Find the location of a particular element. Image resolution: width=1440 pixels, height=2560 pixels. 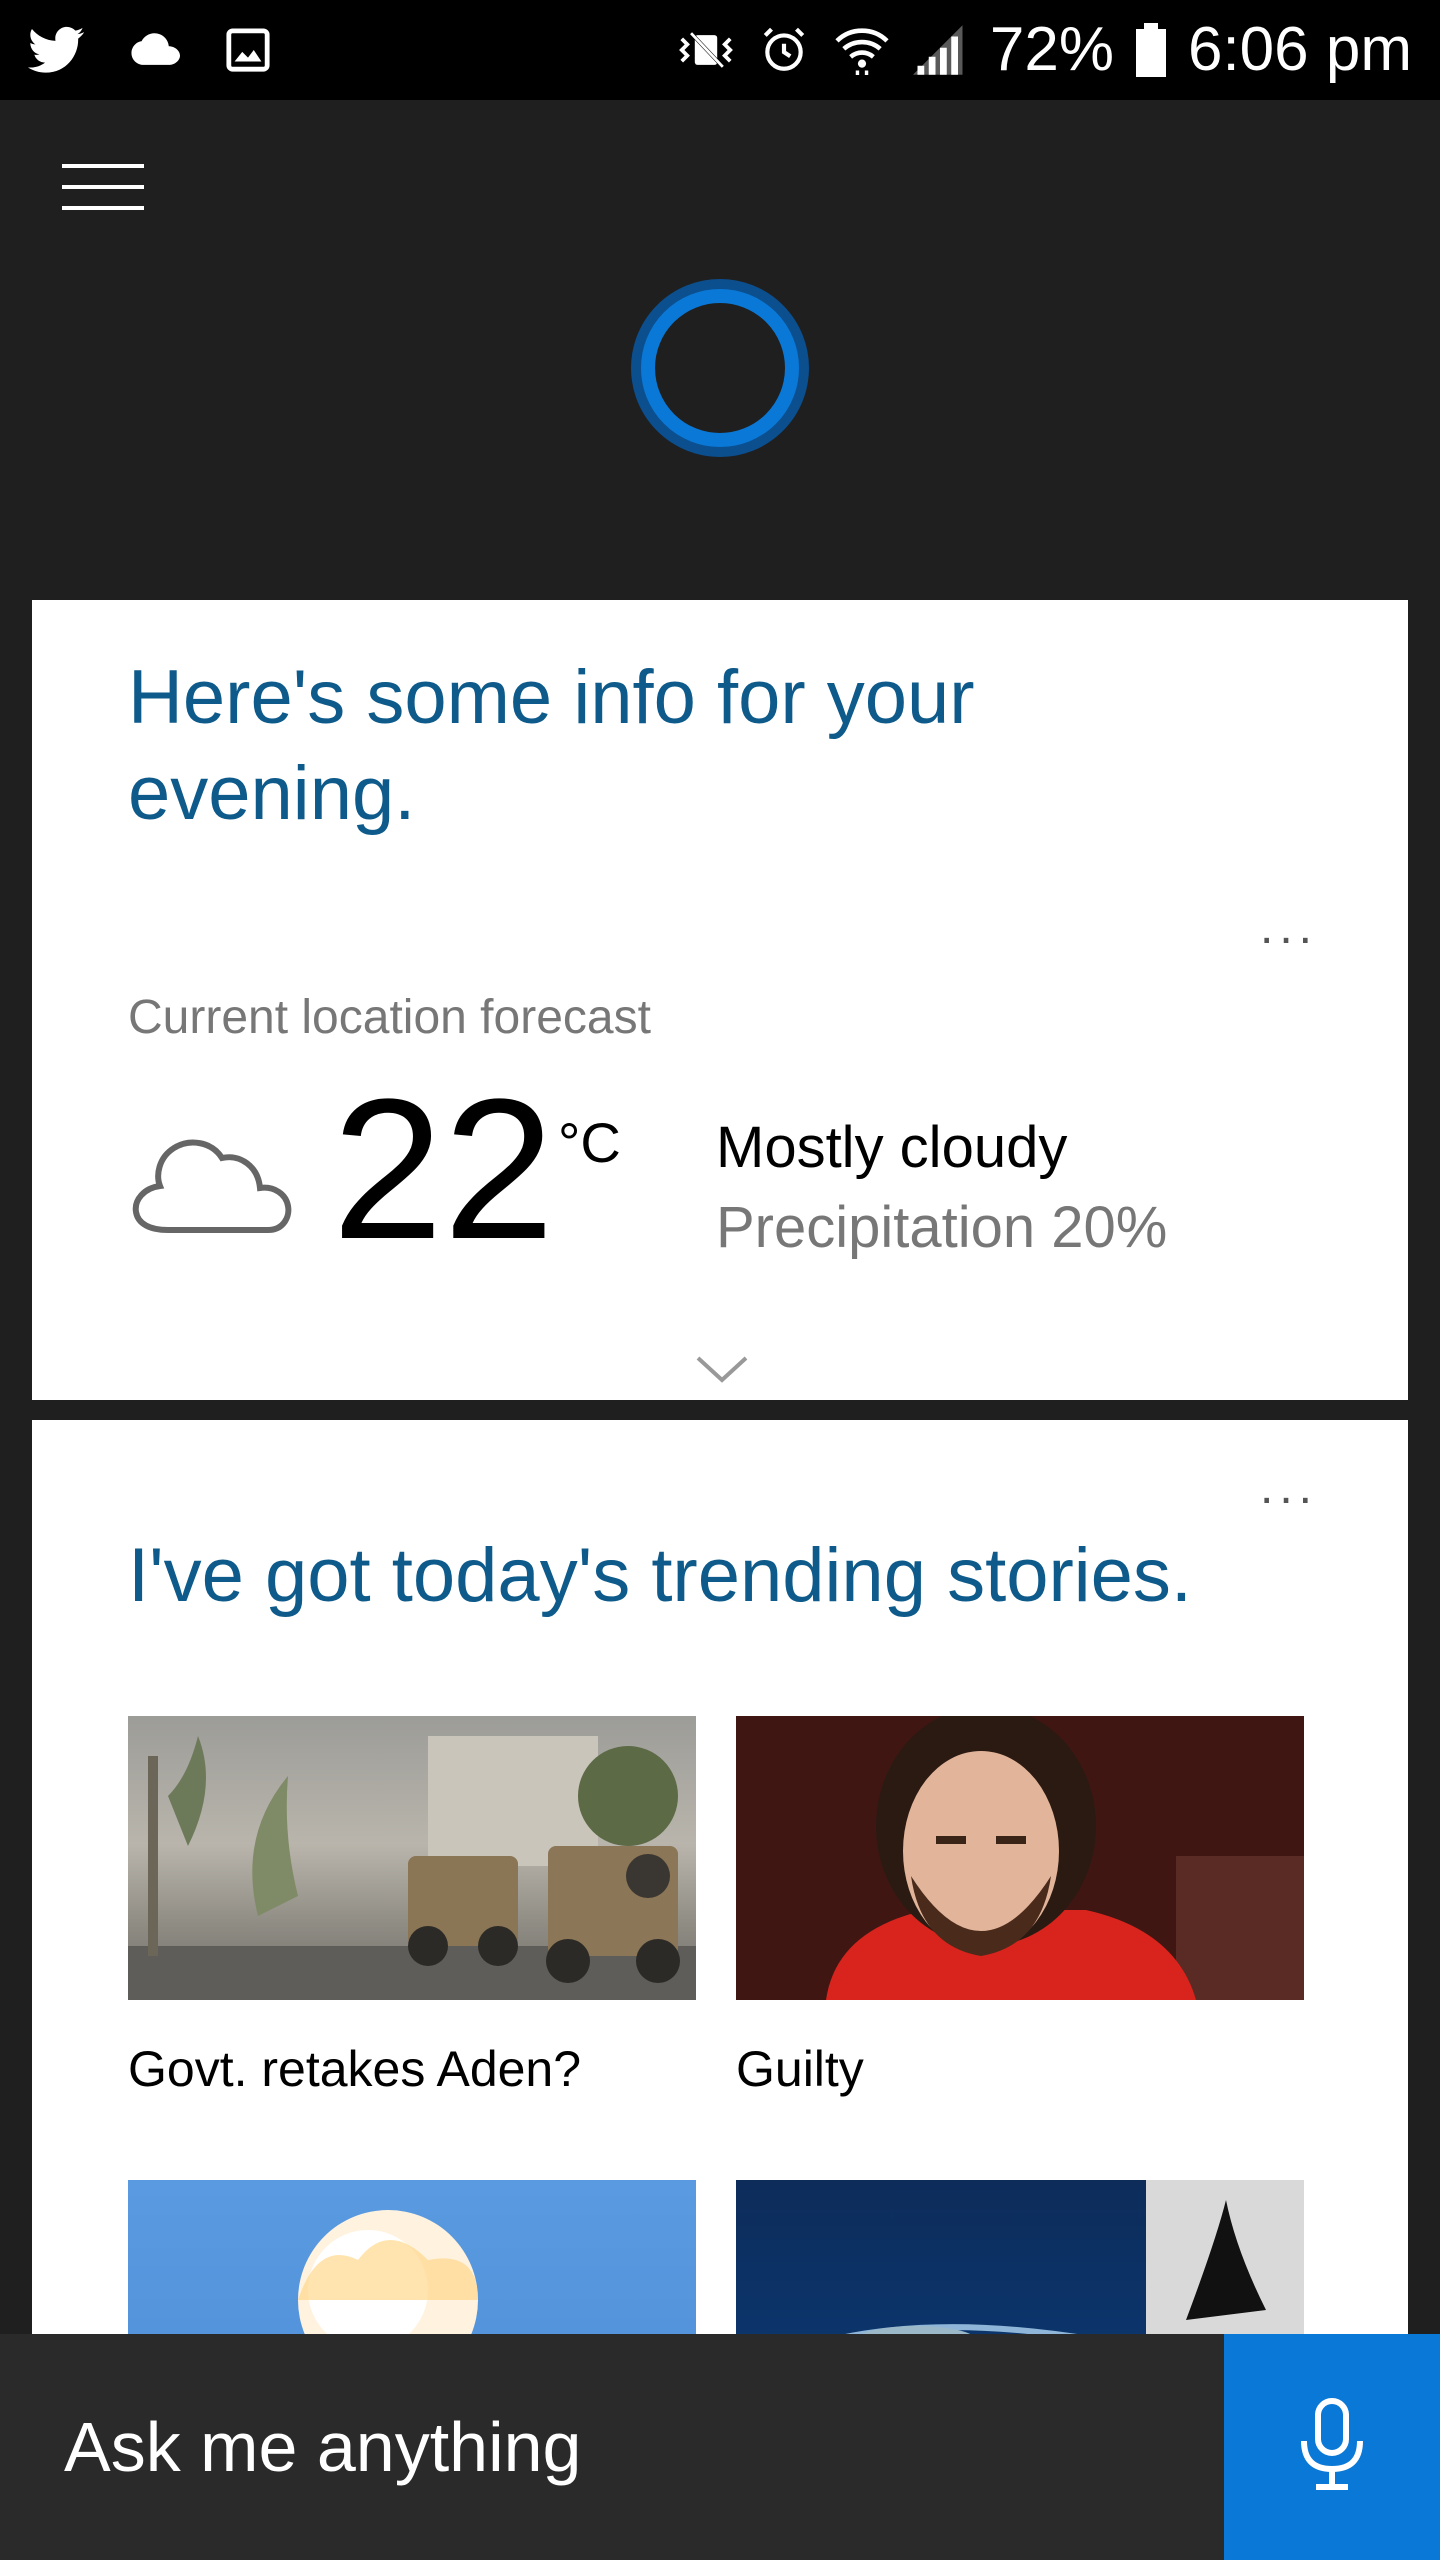

microphone-icon is located at coordinates (1332, 2447).